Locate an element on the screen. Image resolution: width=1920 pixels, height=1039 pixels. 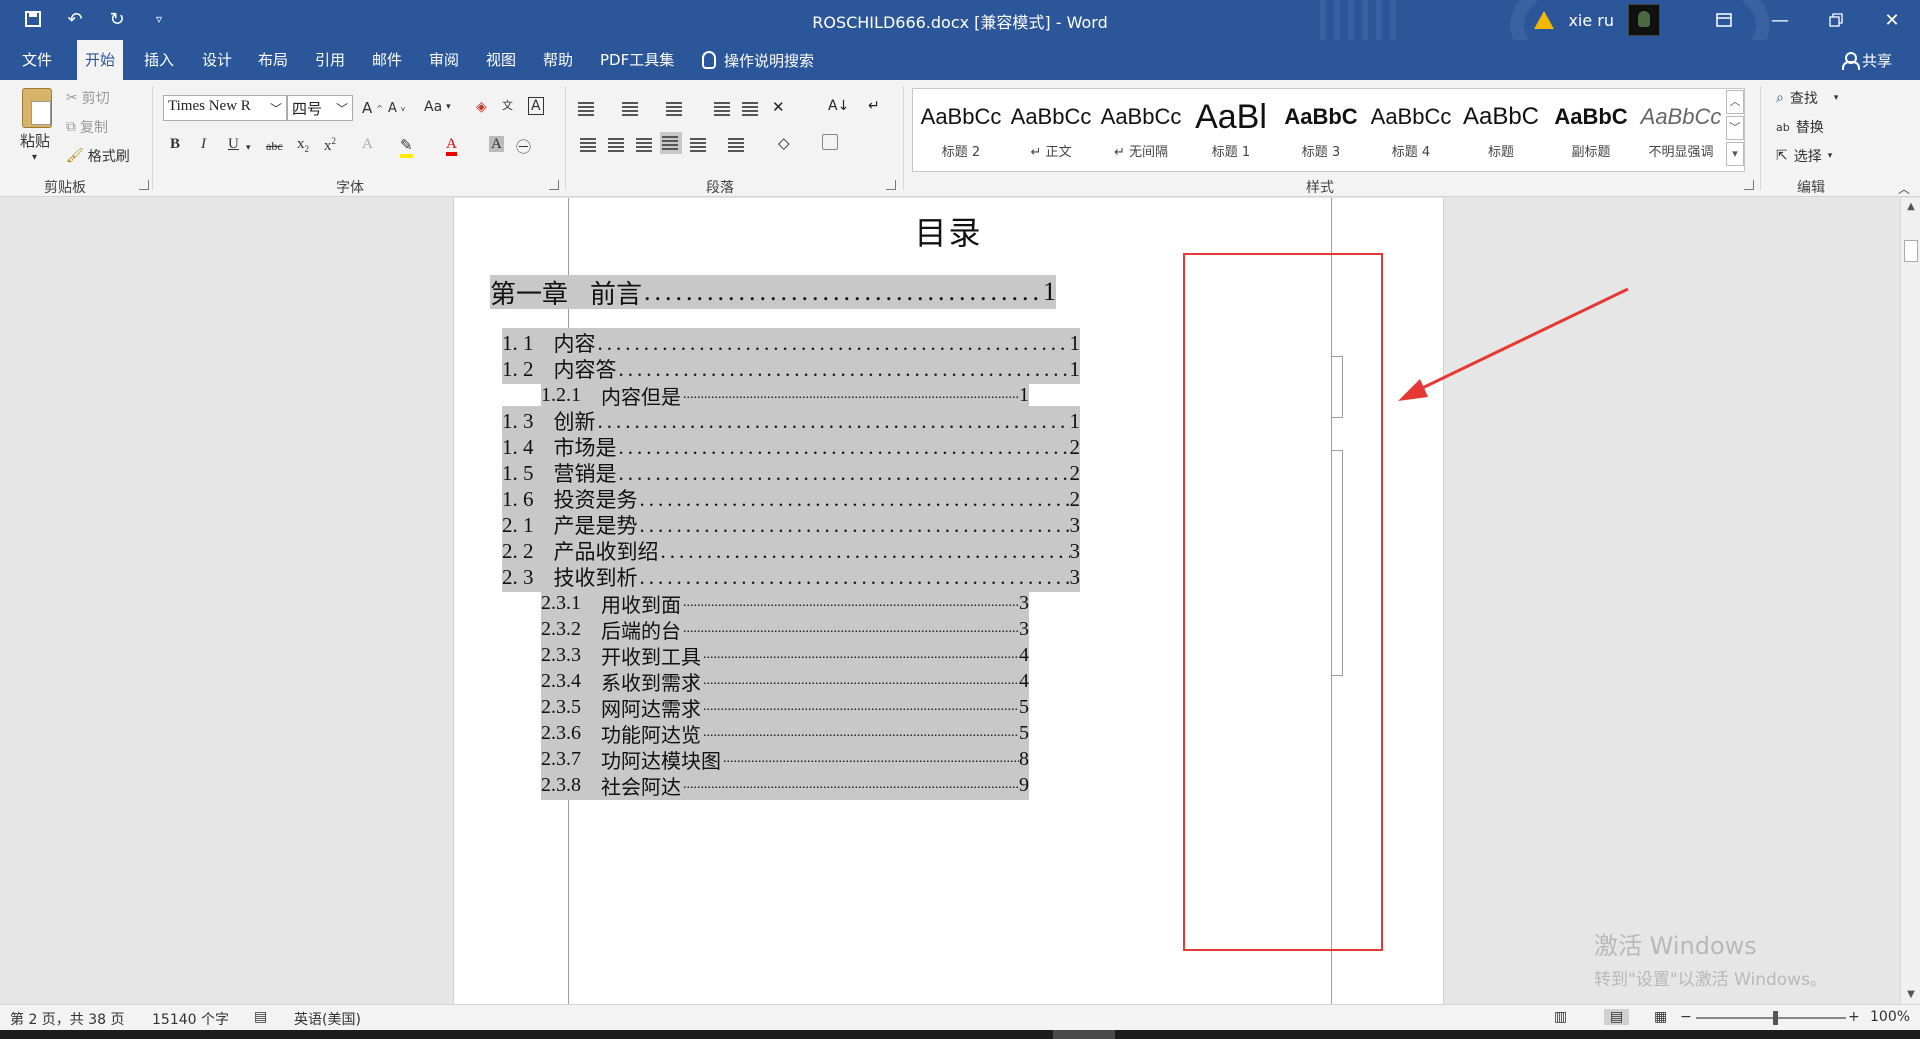
tab-layout: 布局 is located at coordinates (273, 60).